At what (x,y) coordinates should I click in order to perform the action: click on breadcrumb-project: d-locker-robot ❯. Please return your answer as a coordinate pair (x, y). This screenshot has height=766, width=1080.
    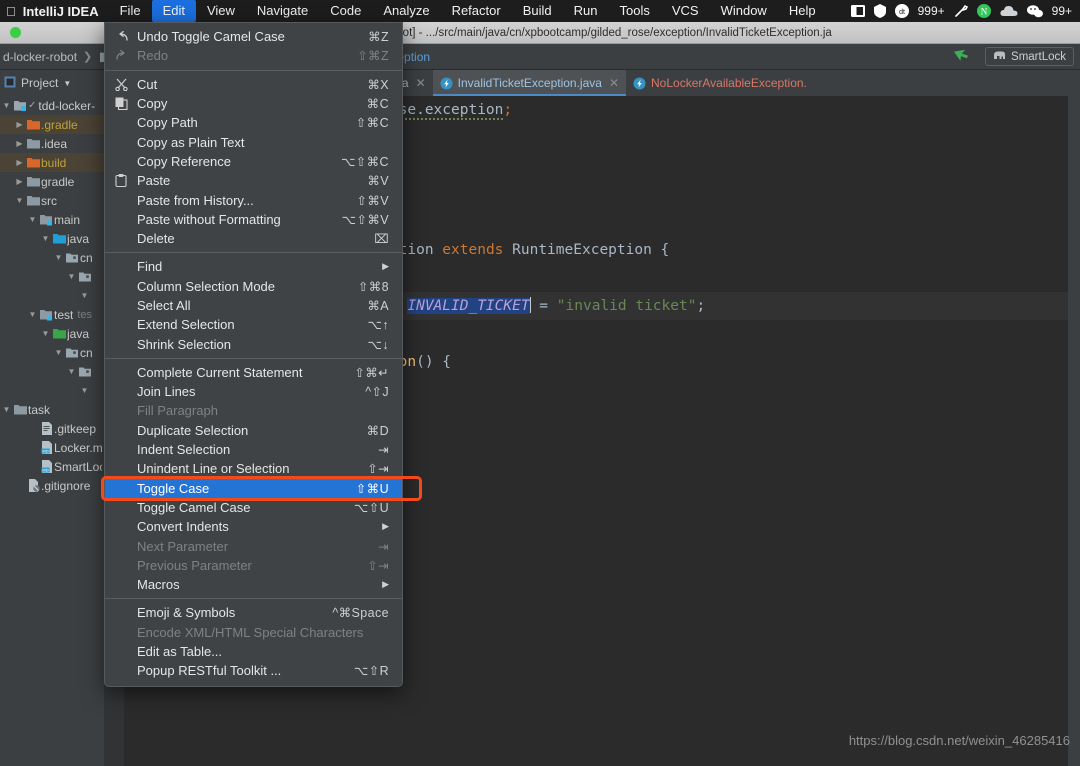
    Looking at the image, I should click on (48, 57).